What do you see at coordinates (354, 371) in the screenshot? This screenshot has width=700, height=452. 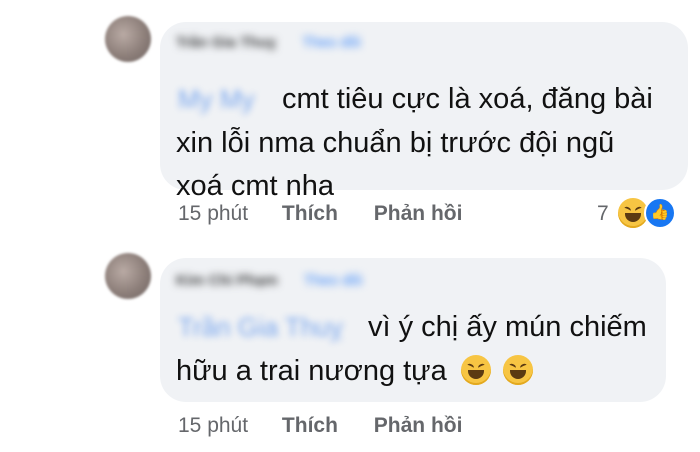 I see `comment-text-line-2: hữu a trai nương tựa` at bounding box center [354, 371].